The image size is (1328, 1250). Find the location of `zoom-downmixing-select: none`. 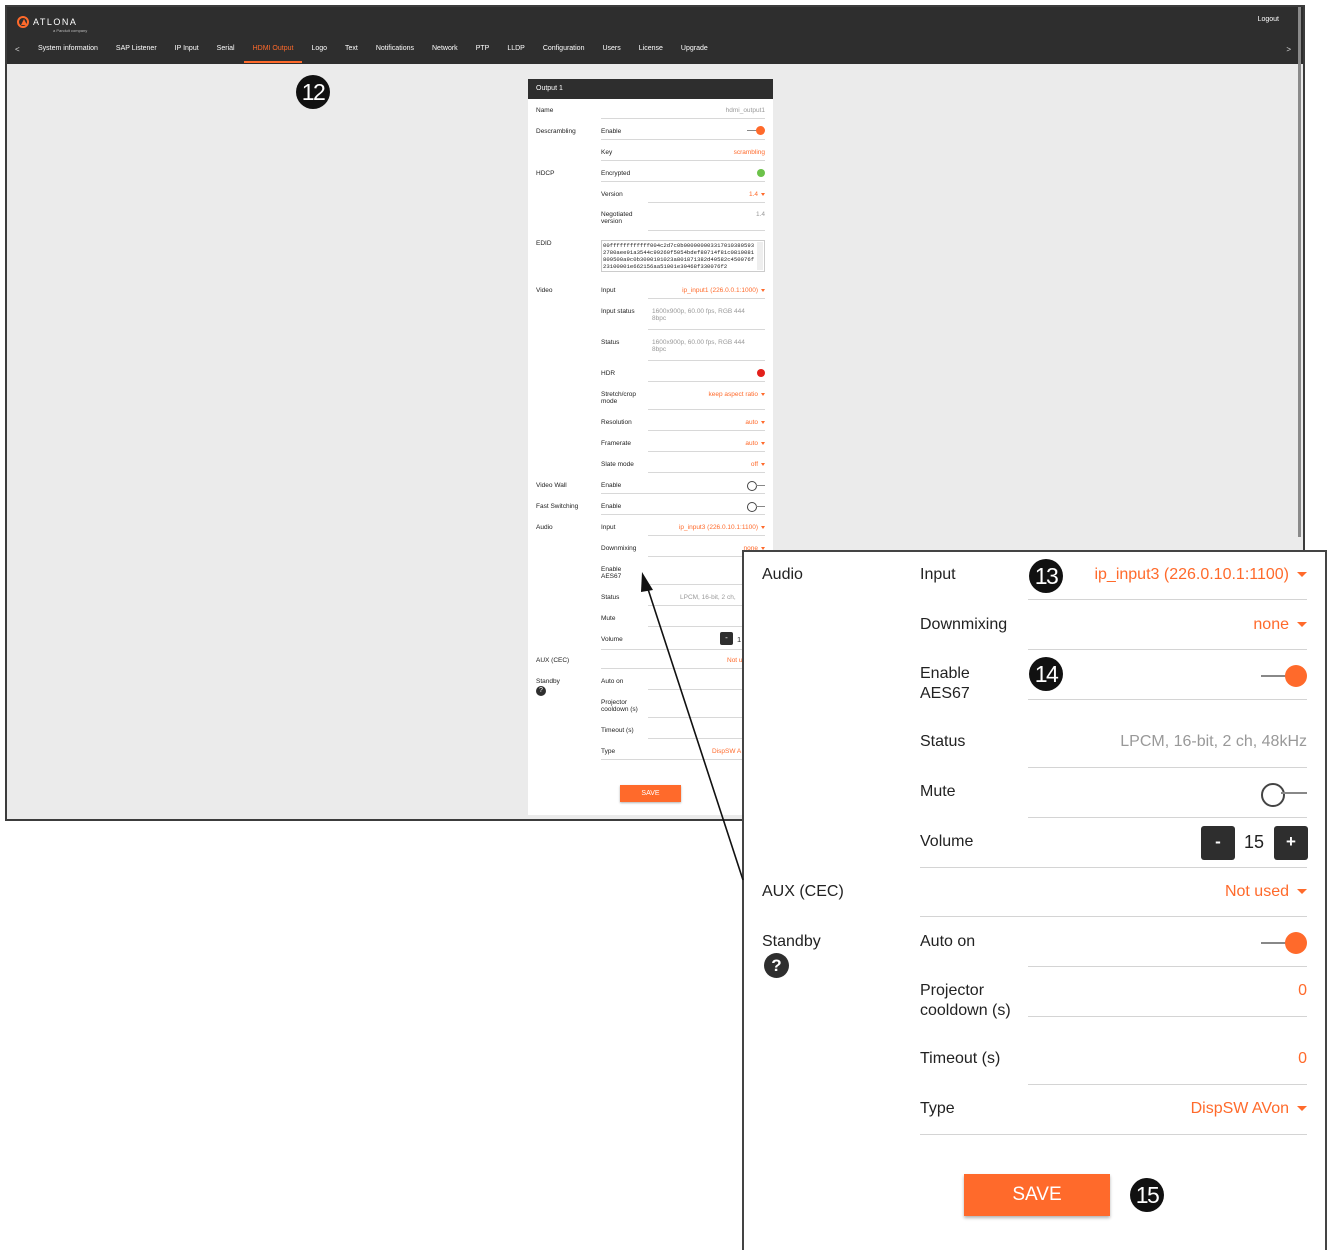

zoom-downmixing-select: none is located at coordinates (1280, 625).